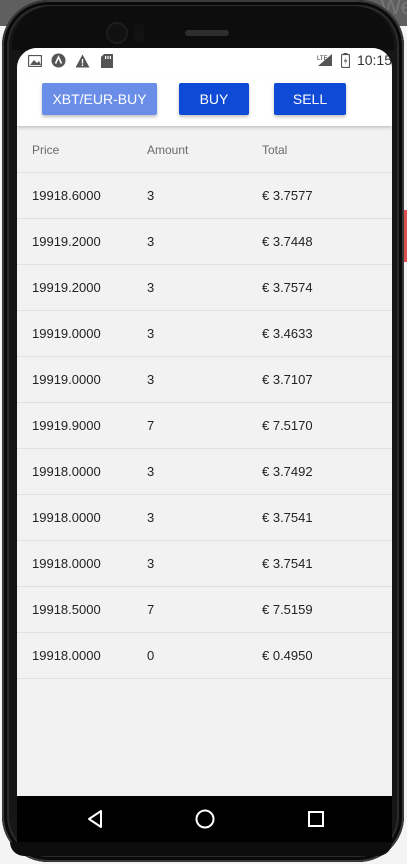 This screenshot has width=407, height=864. I want to click on table-row: 19918.6000 3 € 3.7577, so click(204, 196).